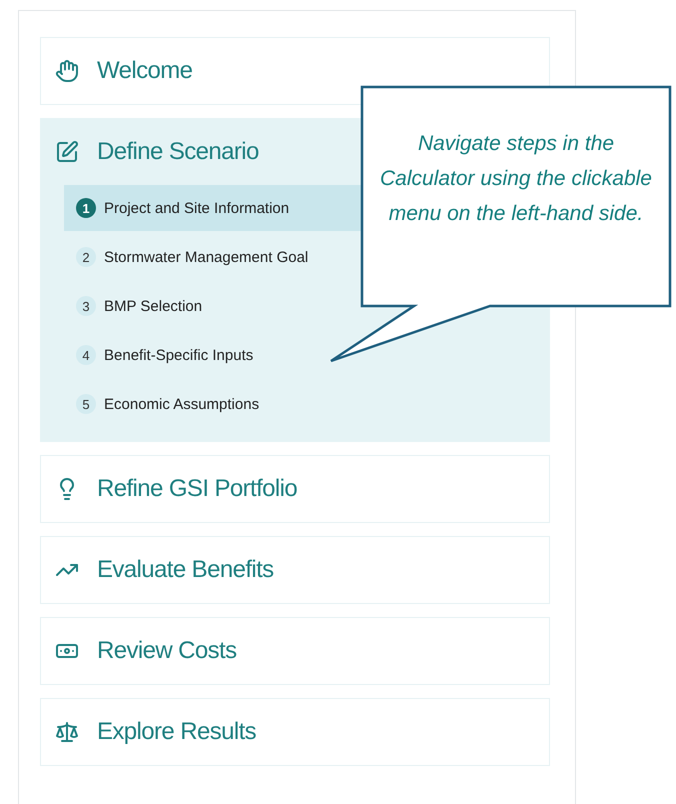  Describe the element at coordinates (295, 71) in the screenshot. I see `section-header: Welcome` at that location.